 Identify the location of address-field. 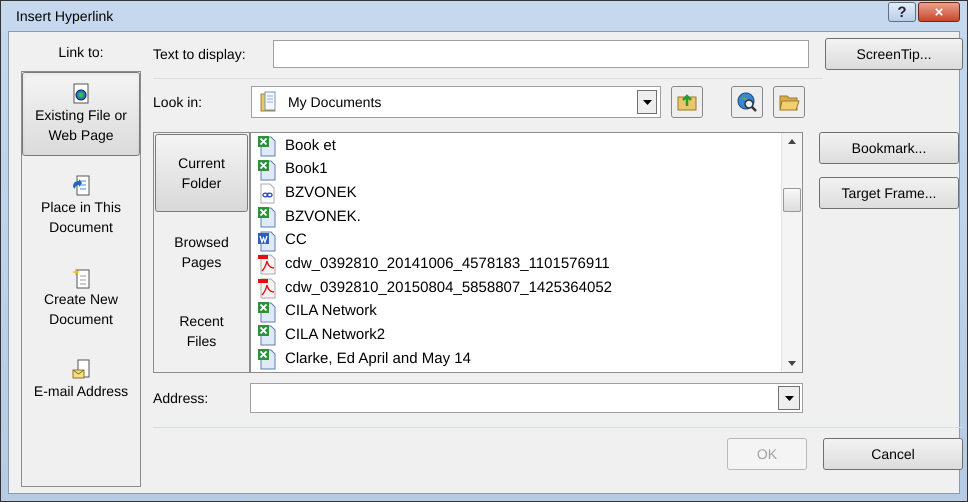
(526, 398).